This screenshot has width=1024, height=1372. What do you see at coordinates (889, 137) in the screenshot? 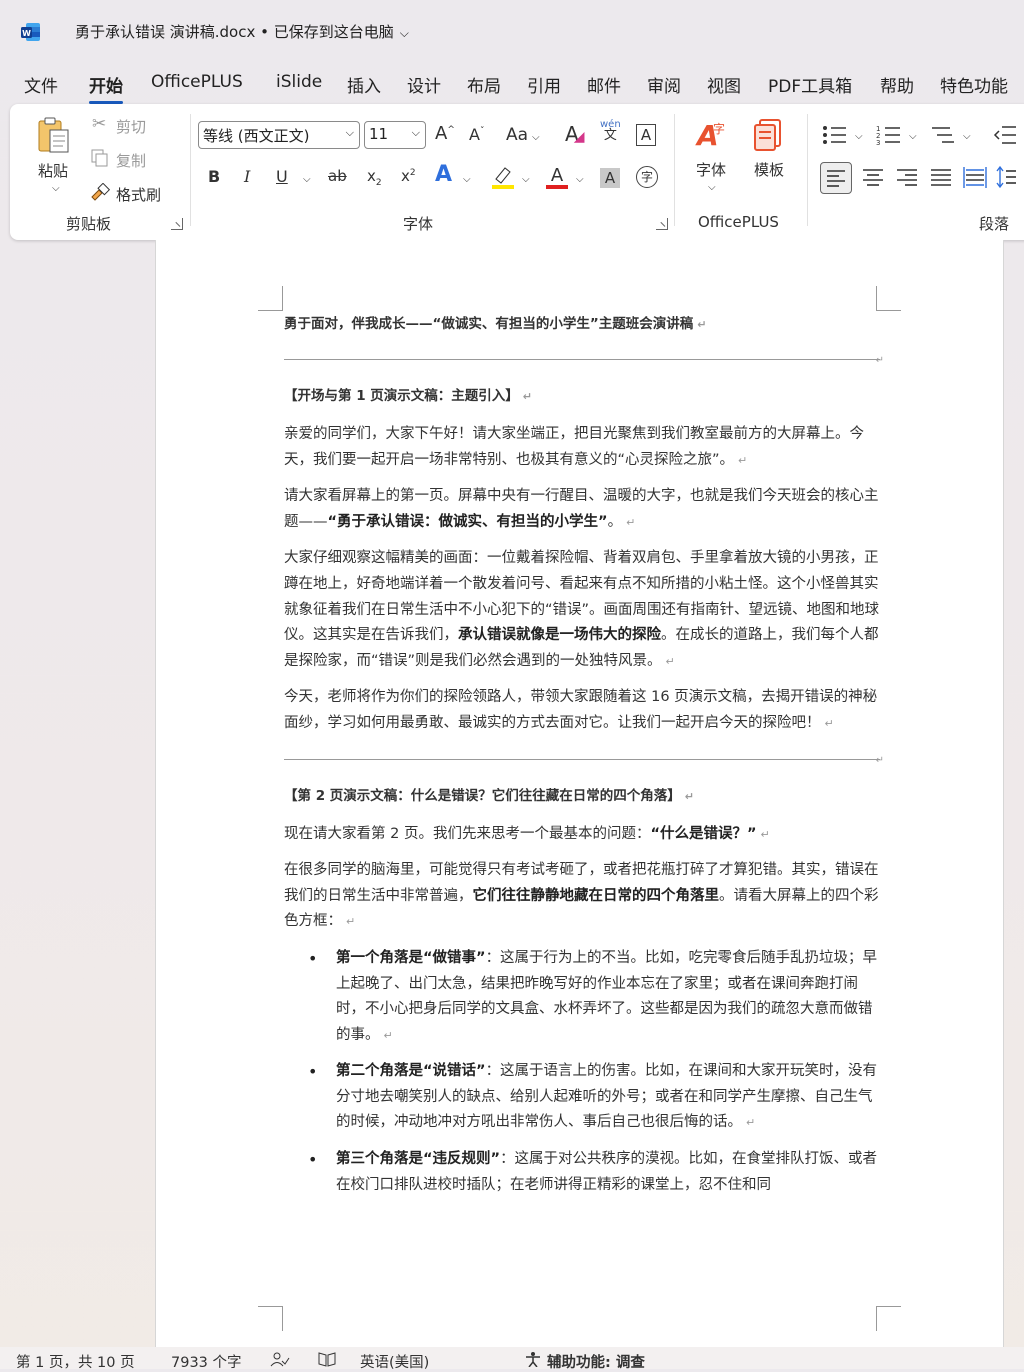
I see `numbering-icon: 123` at bounding box center [889, 137].